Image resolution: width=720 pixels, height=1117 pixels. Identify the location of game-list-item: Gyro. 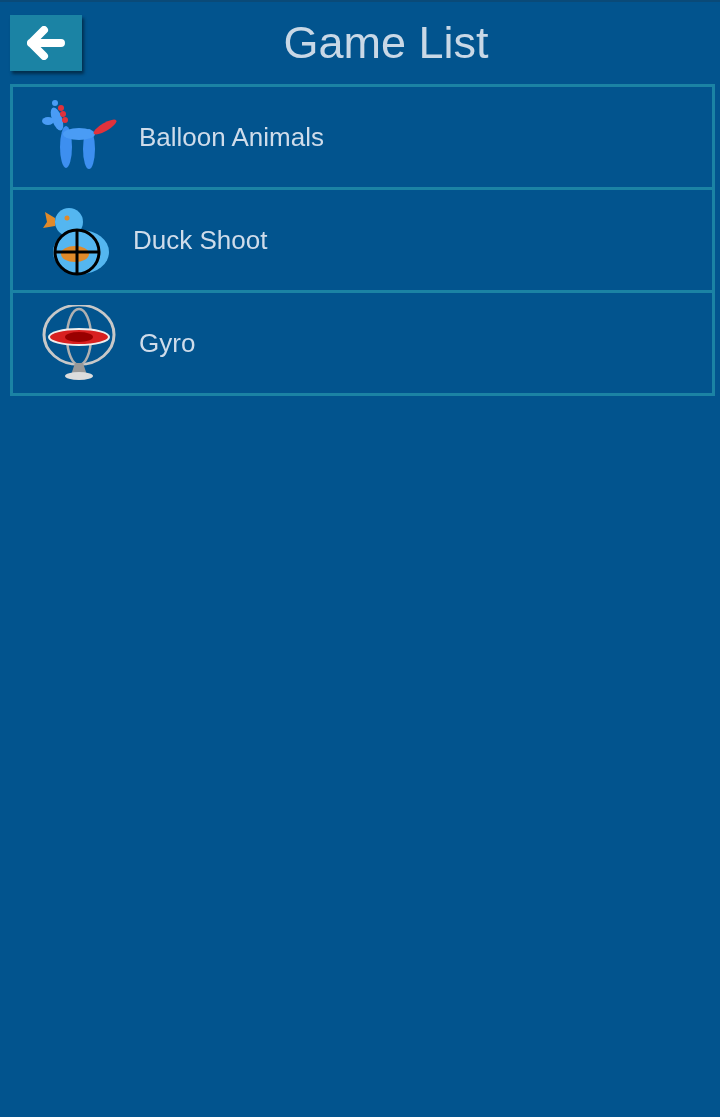
(362, 343).